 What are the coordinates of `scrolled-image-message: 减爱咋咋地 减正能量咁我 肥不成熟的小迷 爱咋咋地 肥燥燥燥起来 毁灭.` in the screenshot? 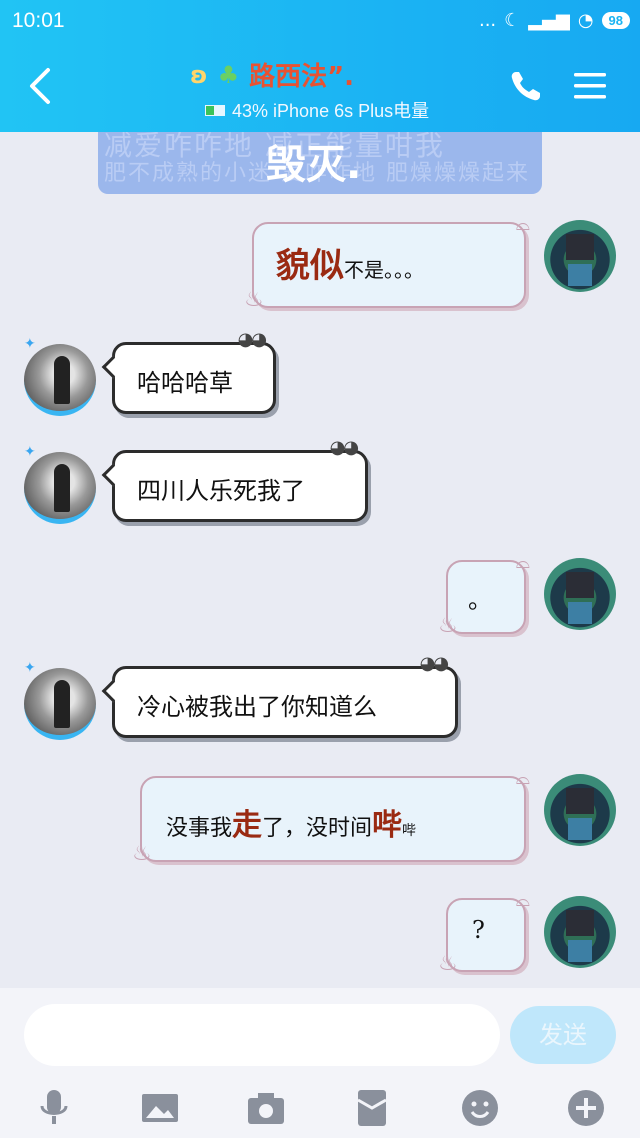 It's located at (320, 163).